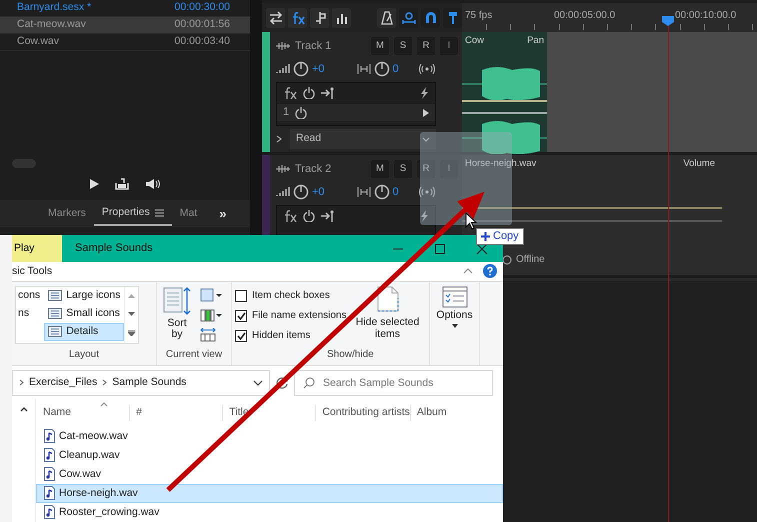  Describe the element at coordinates (211, 315) in the screenshot. I see `columns-icon` at that location.